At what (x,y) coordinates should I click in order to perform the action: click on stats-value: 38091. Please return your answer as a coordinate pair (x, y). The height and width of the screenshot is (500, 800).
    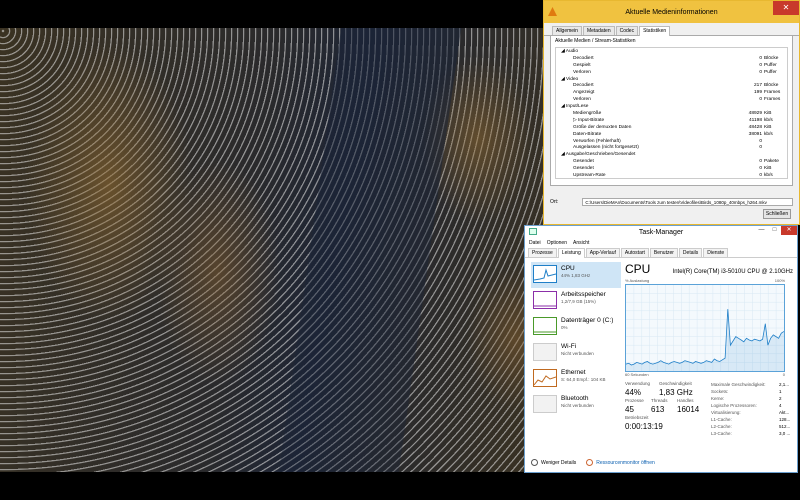
    Looking at the image, I should click on (755, 134).